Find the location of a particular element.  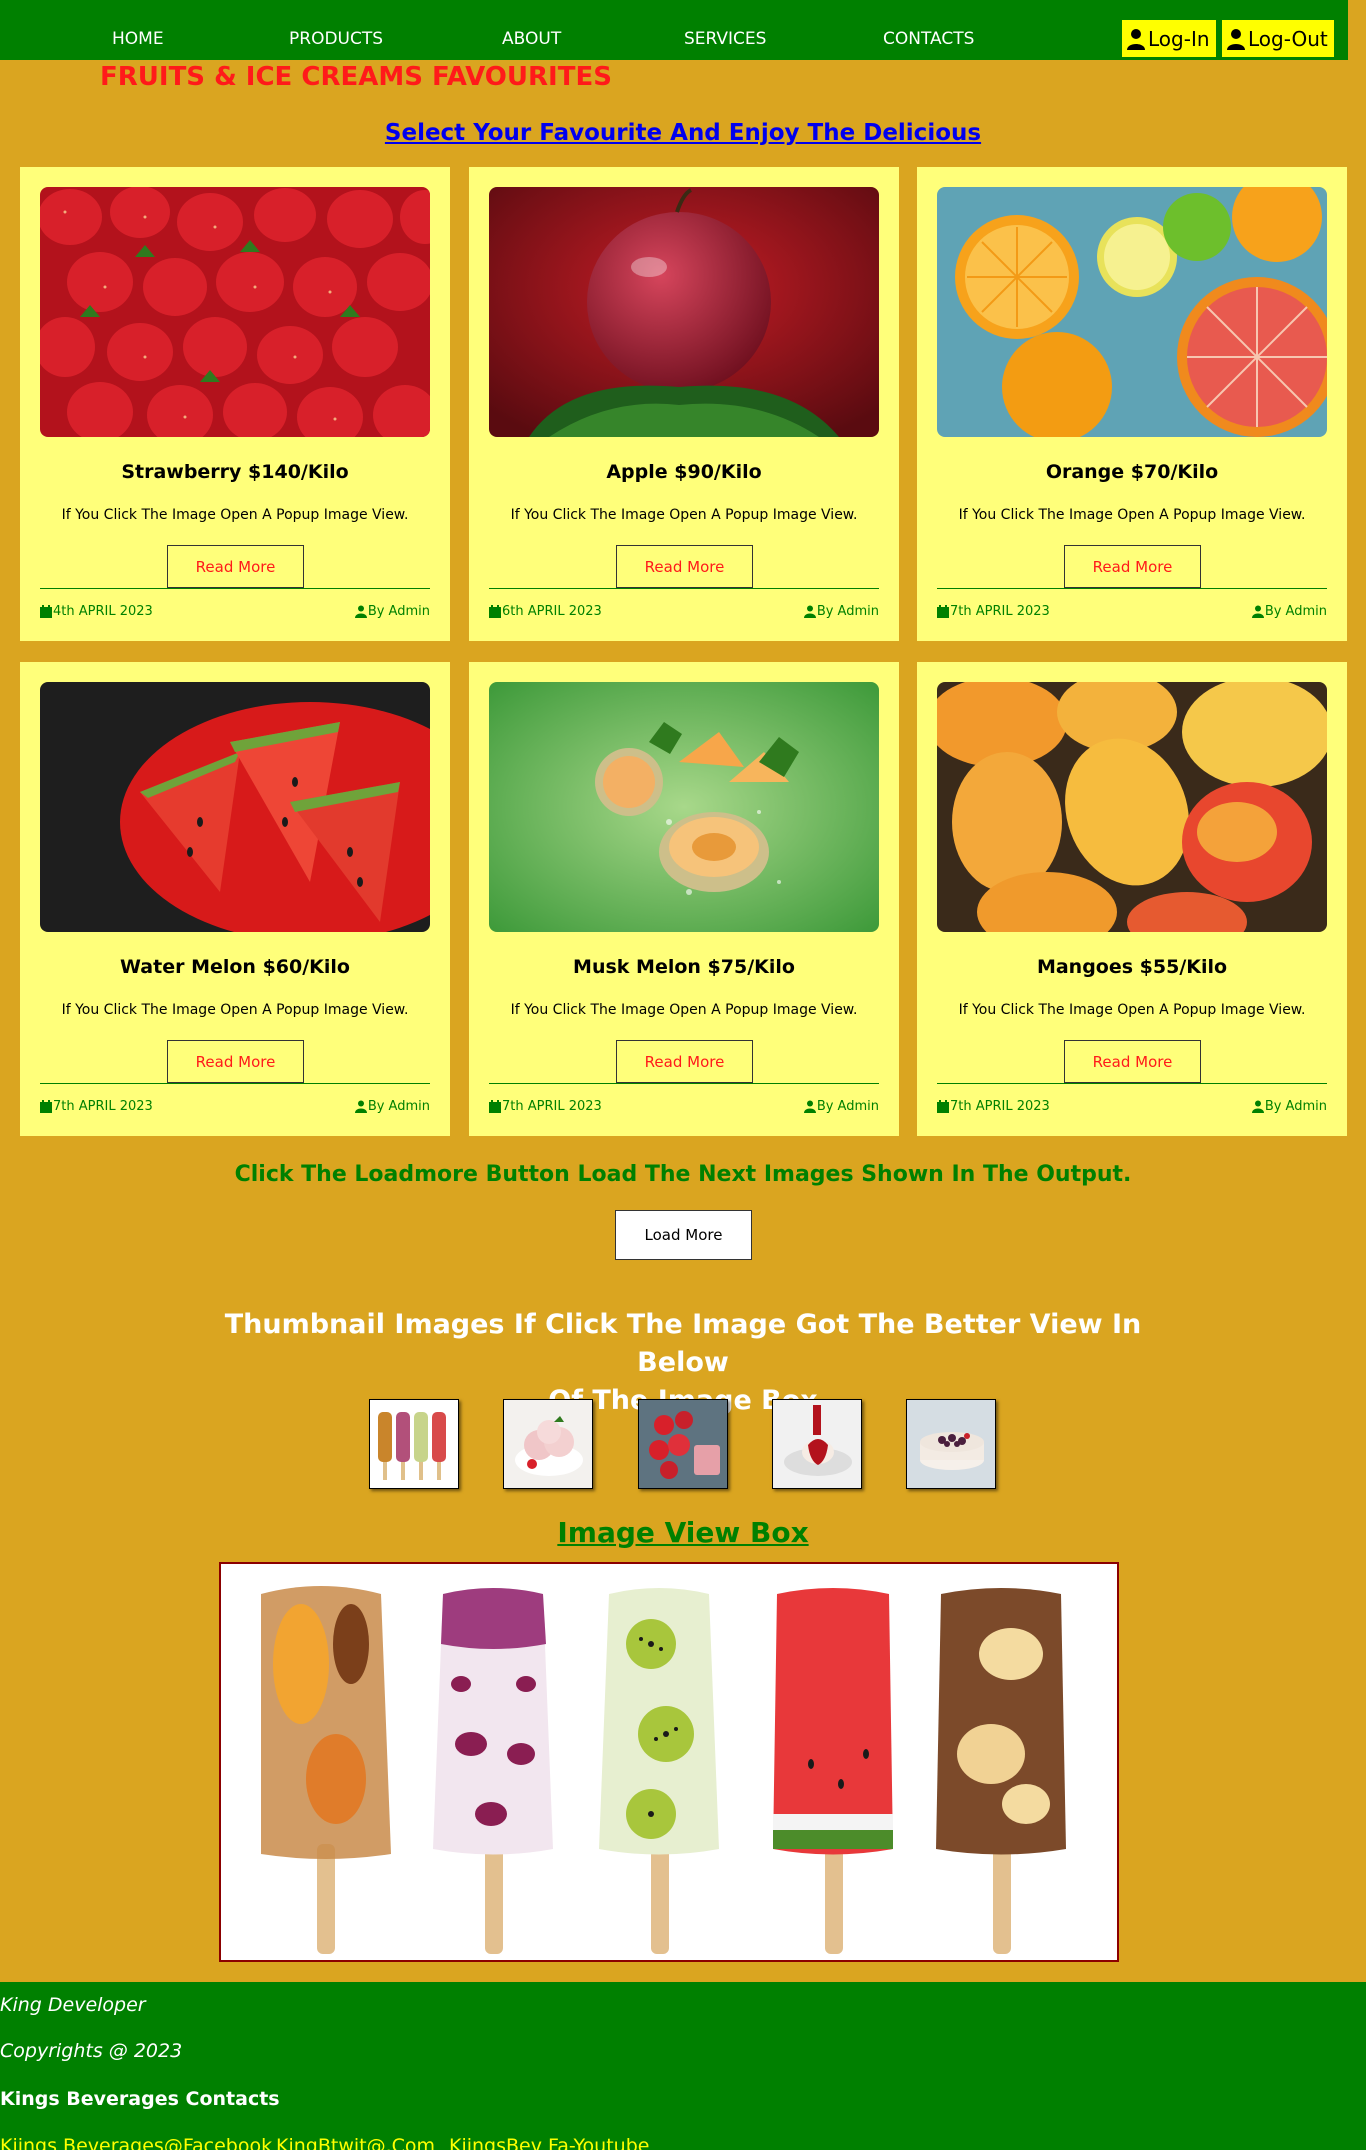

facebook-link: Kiings Beverages@Facebook is located at coordinates (136, 2142).